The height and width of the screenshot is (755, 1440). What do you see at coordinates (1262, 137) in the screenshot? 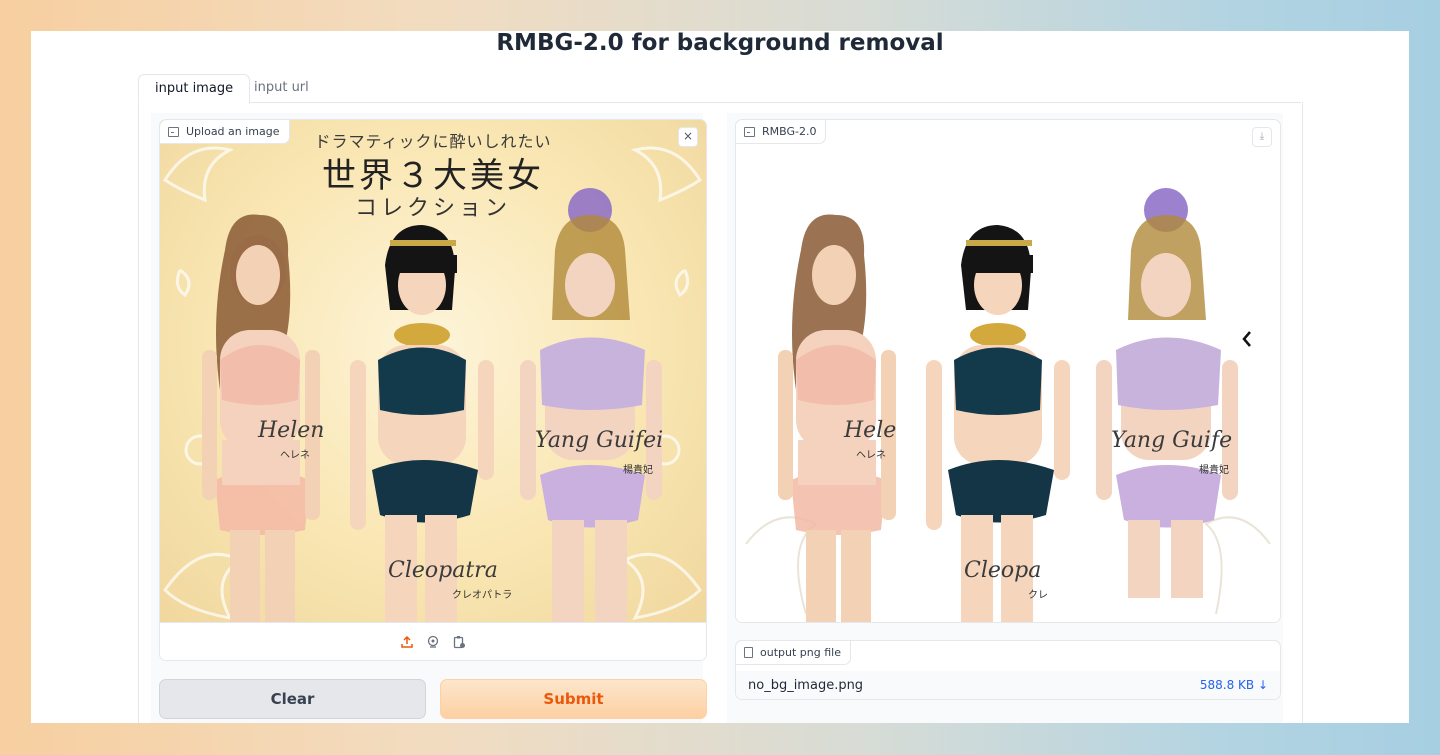
I see `download-icon: ⤓` at bounding box center [1262, 137].